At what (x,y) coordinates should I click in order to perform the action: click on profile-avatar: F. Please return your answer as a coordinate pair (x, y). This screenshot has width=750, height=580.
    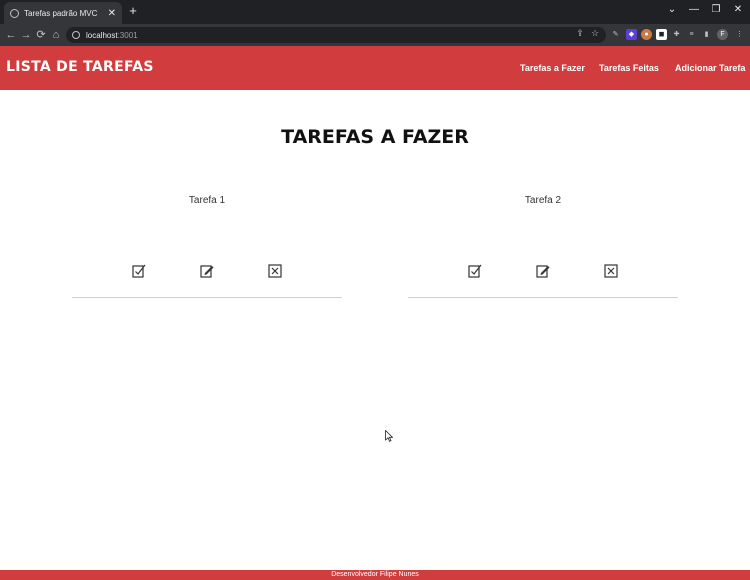
    Looking at the image, I should click on (722, 34).